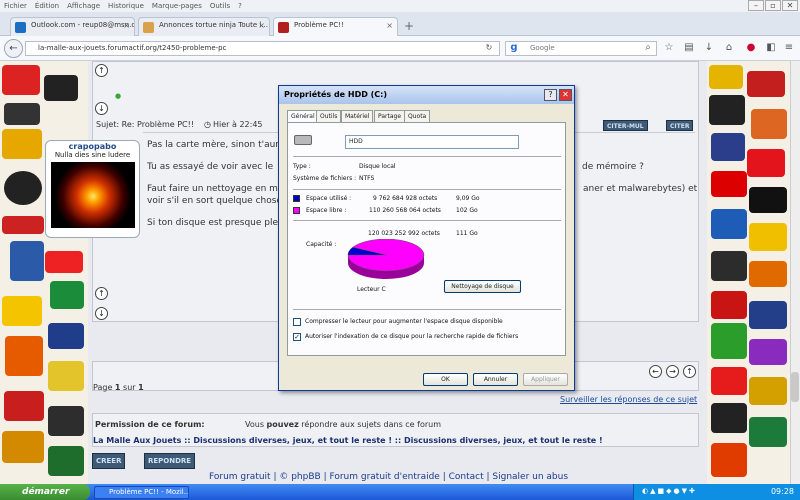  I want to click on close-button: ✕, so click(790, 5).